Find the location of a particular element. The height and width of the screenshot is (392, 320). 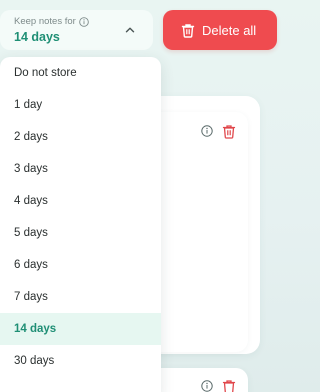

option-2-days: 2 days is located at coordinates (80, 137).